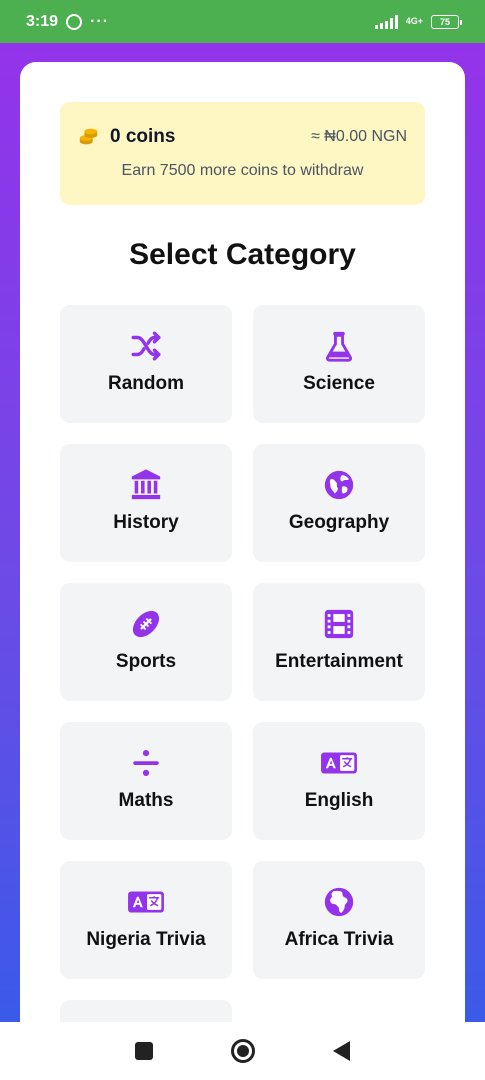 The height and width of the screenshot is (1080, 485). What do you see at coordinates (146, 624) in the screenshot?
I see `football-icon` at bounding box center [146, 624].